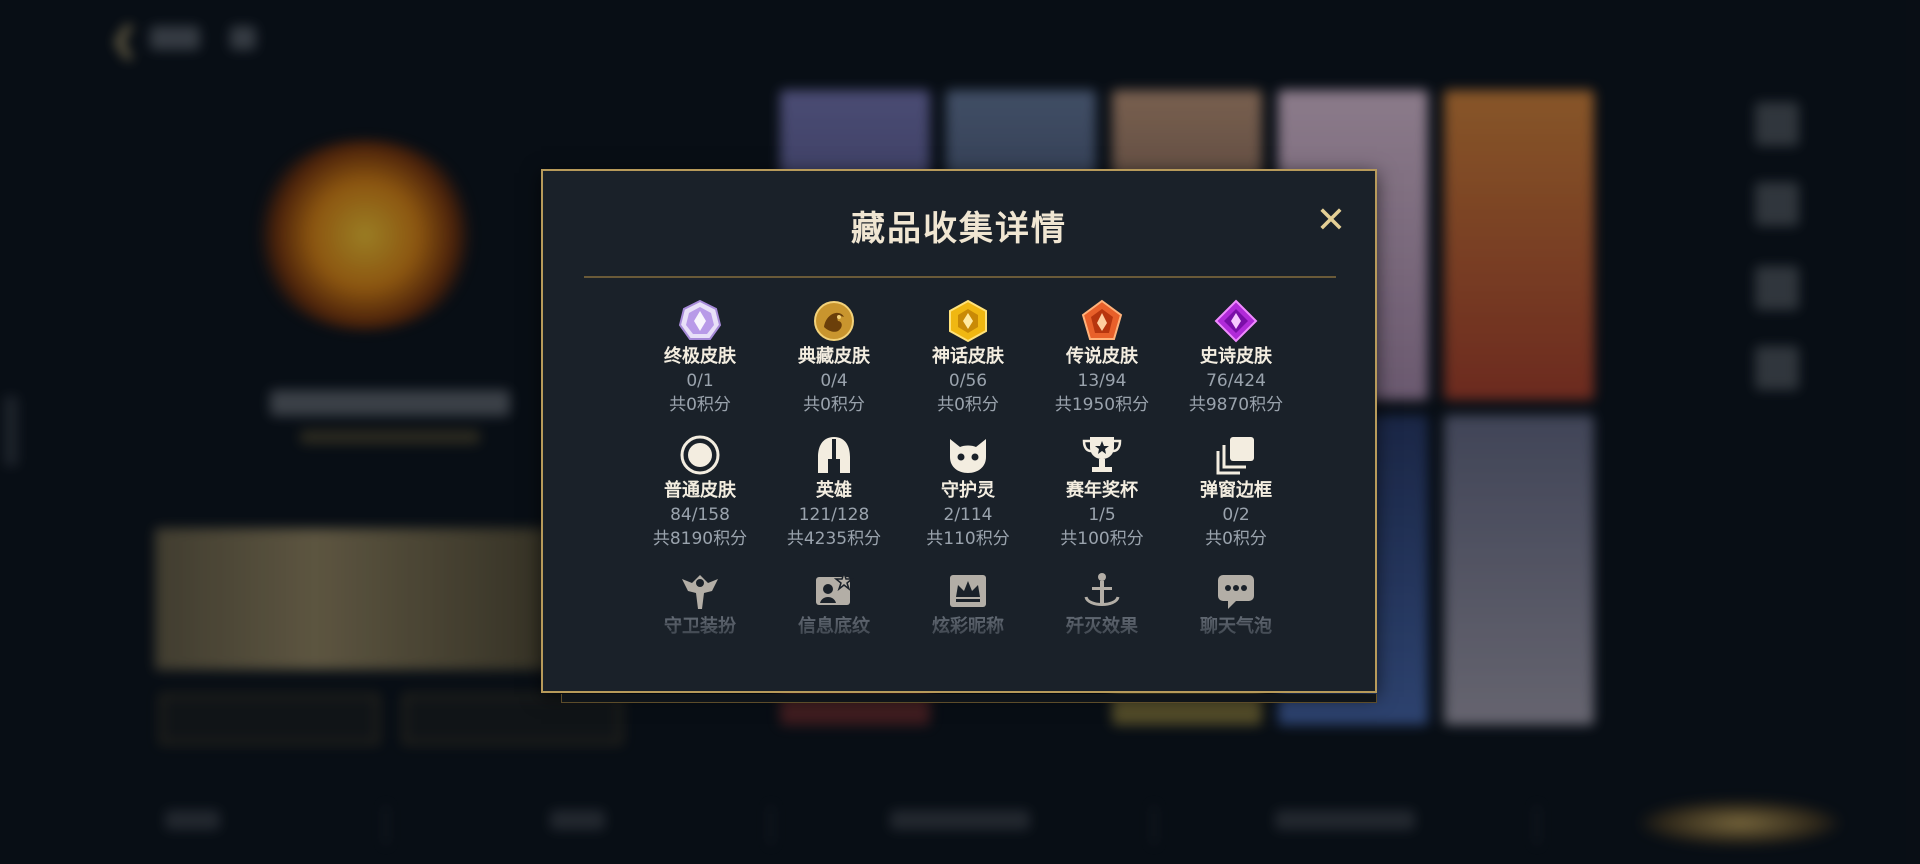 The image size is (1920, 864). Describe the element at coordinates (1102, 381) in the screenshot. I see `item-count: 13/94` at that location.